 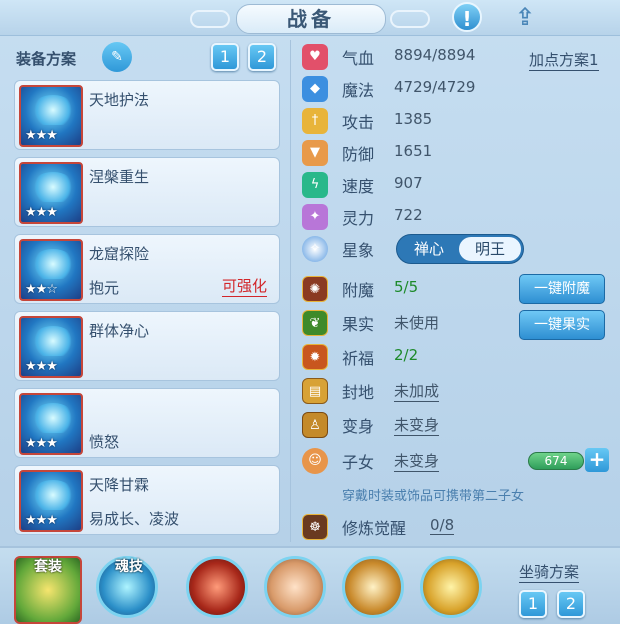 I want to click on stat-label: 星象, so click(x=358, y=250).